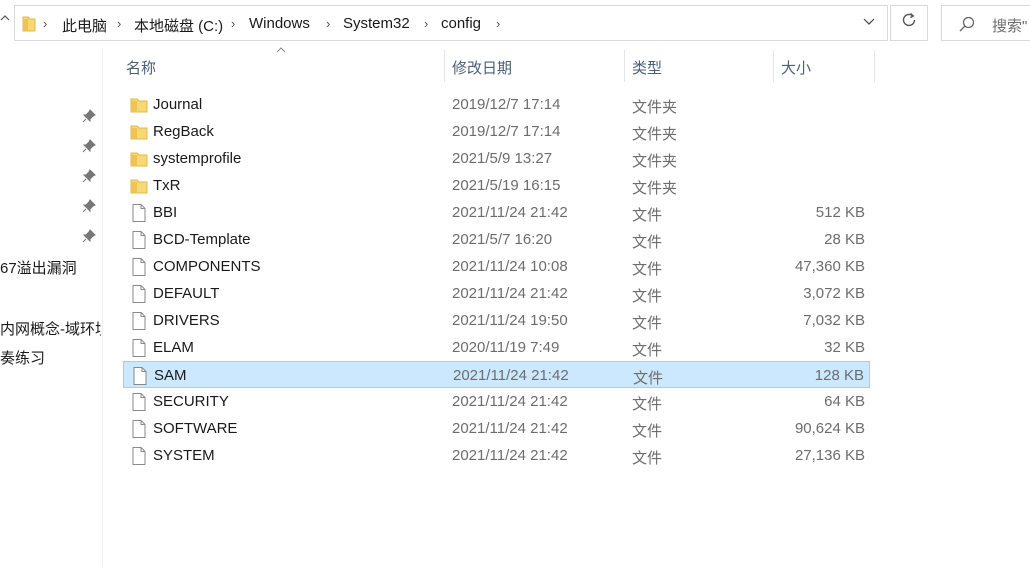 Image resolution: width=1030 pixels, height=567 pixels. I want to click on column-header-date: 修改日期, so click(482, 67).